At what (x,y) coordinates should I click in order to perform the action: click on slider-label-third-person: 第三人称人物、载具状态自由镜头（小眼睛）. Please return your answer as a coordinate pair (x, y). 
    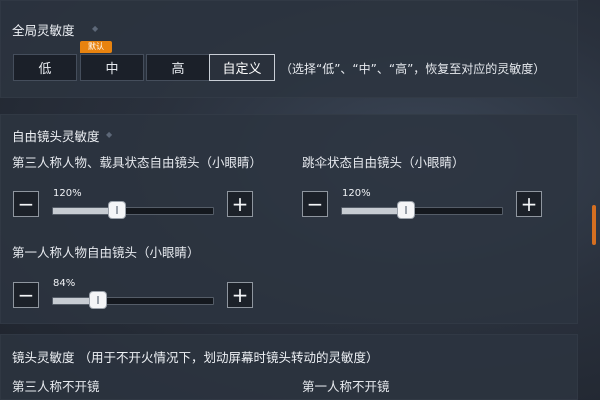
    Looking at the image, I should click on (137, 162).